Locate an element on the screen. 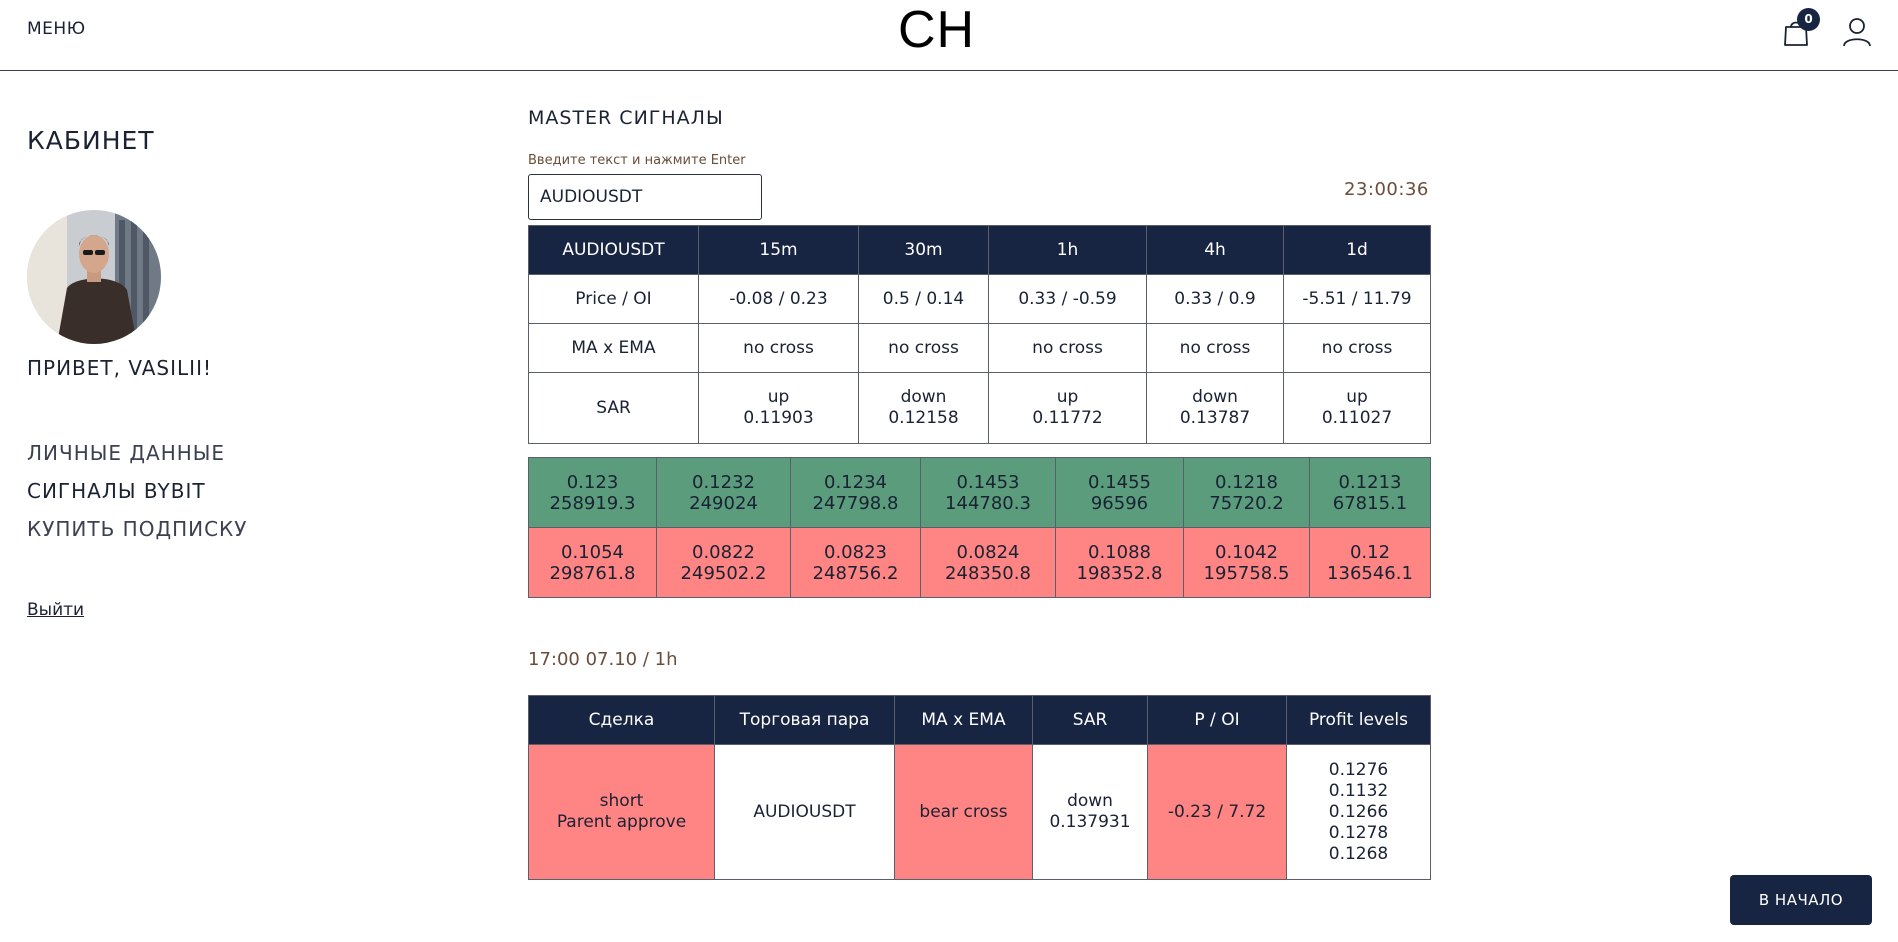 Image resolution: width=1898 pixels, height=942 pixels. sidebar-item-buy-subscription: КУПИТЬ ПОДПИСКУ is located at coordinates (137, 535).